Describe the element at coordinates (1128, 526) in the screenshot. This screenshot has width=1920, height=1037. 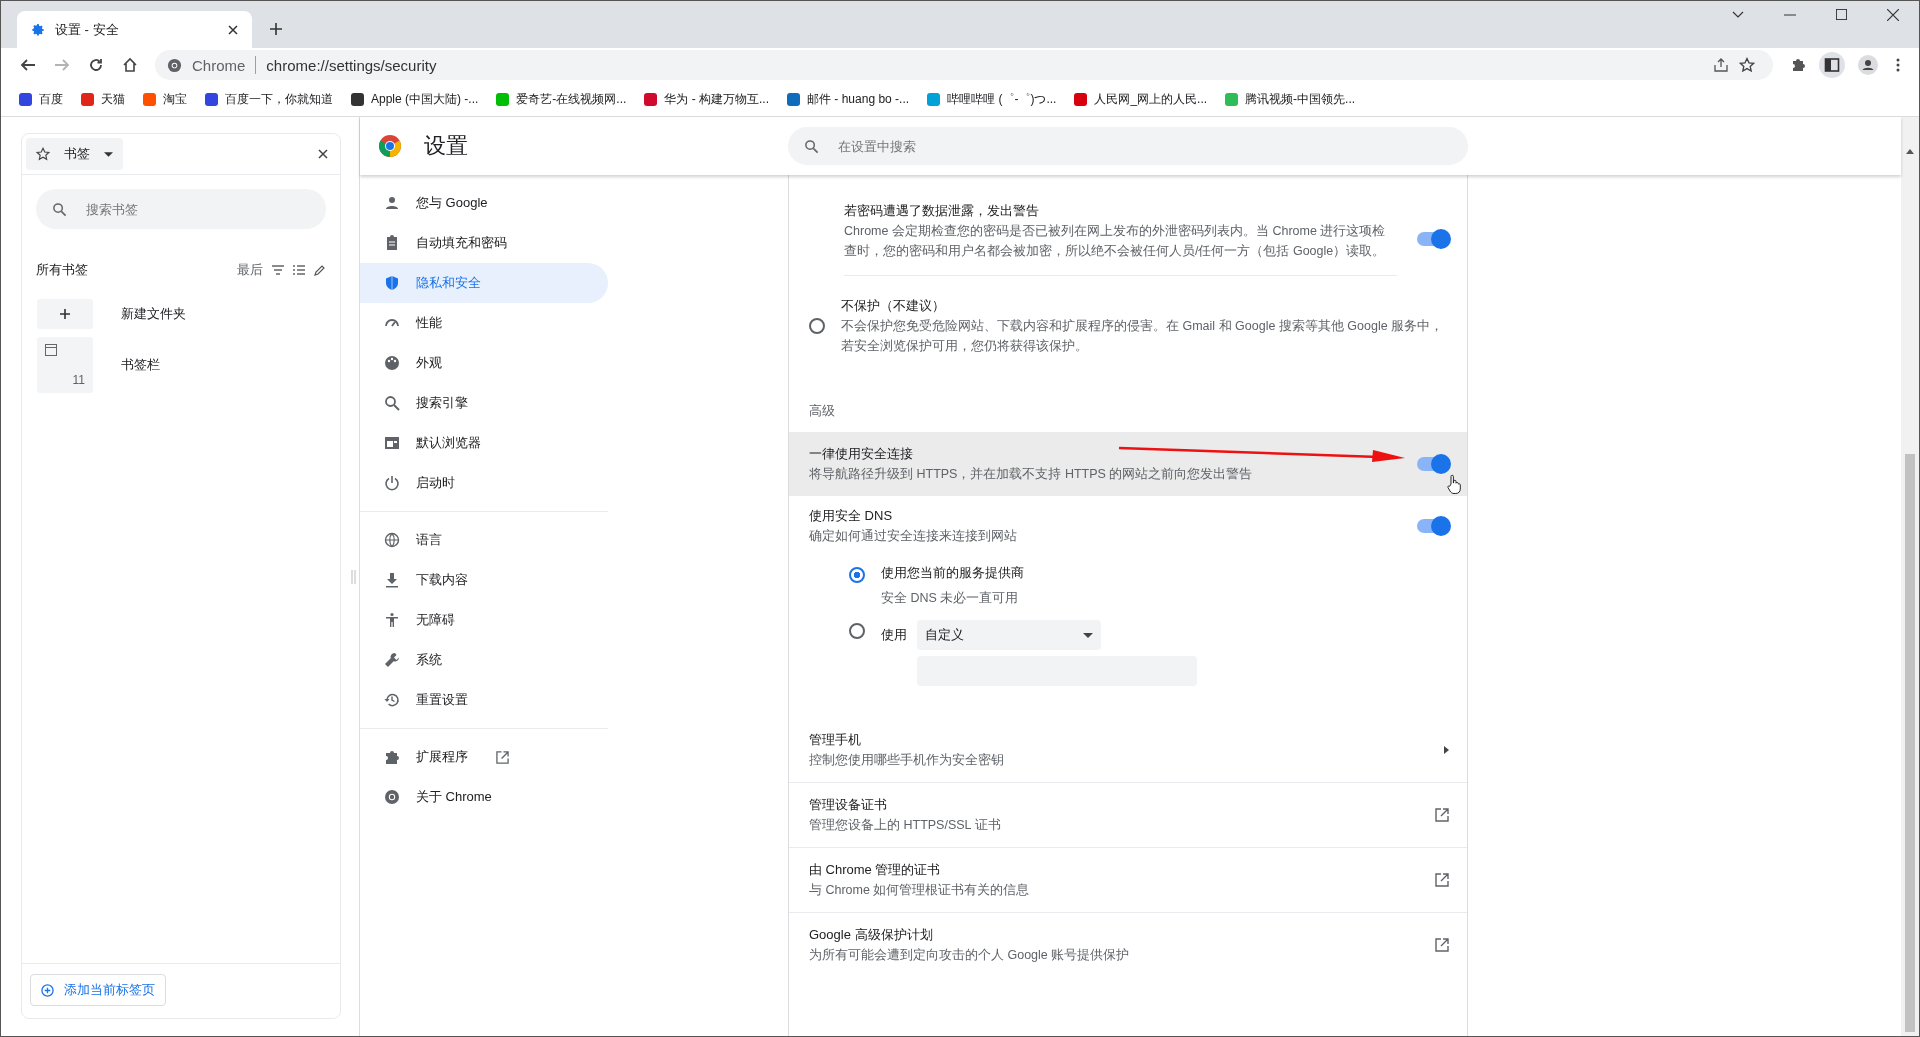
I see `setting-row: 使用安全 DNS 确定如何通过安全连接来连接到网站` at that location.